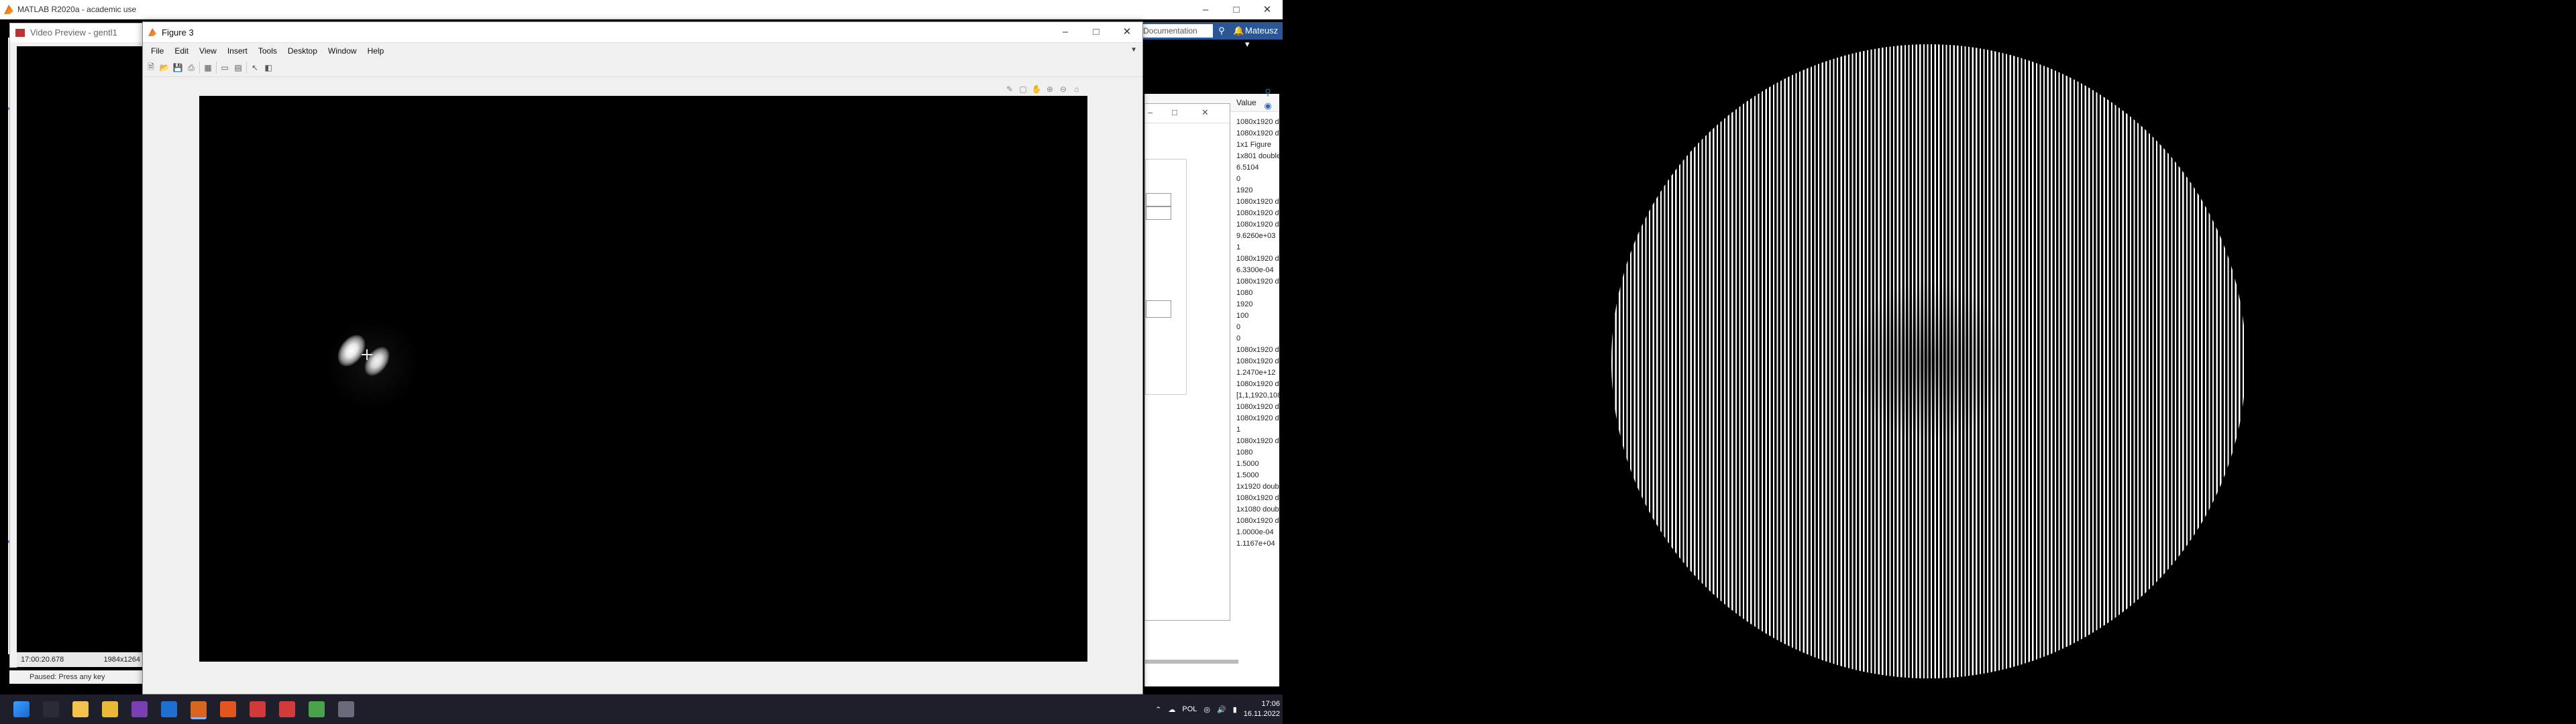  Describe the element at coordinates (1257, 532) in the screenshot. I see `workspace-value: 1.0000e-04` at that location.